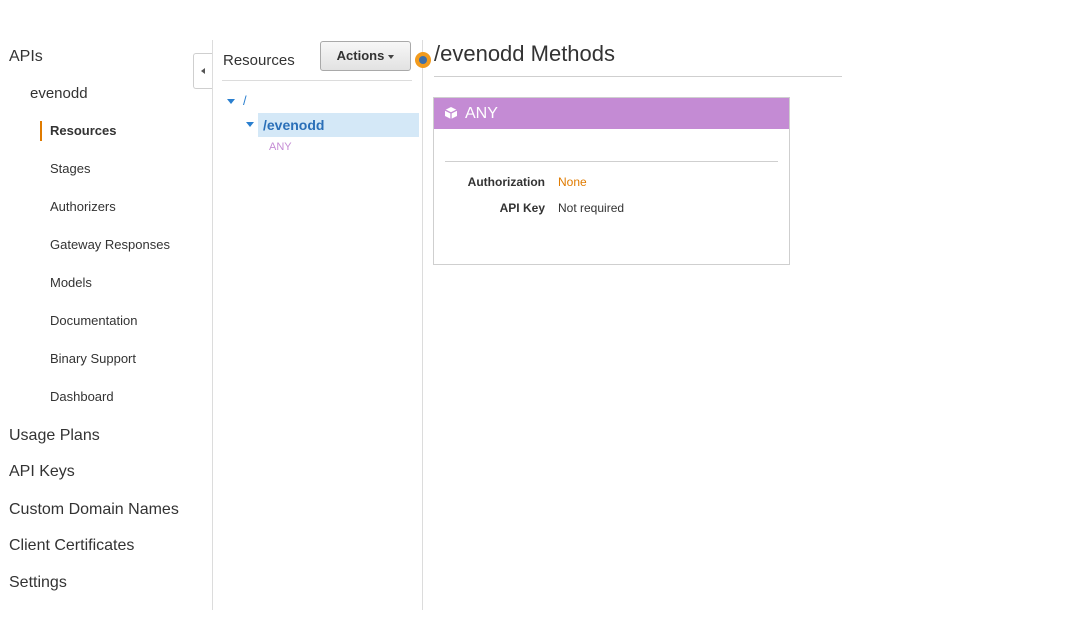 Image resolution: width=1067 pixels, height=644 pixels. What do you see at coordinates (611, 113) in the screenshot?
I see `method-card-header: ANY` at bounding box center [611, 113].